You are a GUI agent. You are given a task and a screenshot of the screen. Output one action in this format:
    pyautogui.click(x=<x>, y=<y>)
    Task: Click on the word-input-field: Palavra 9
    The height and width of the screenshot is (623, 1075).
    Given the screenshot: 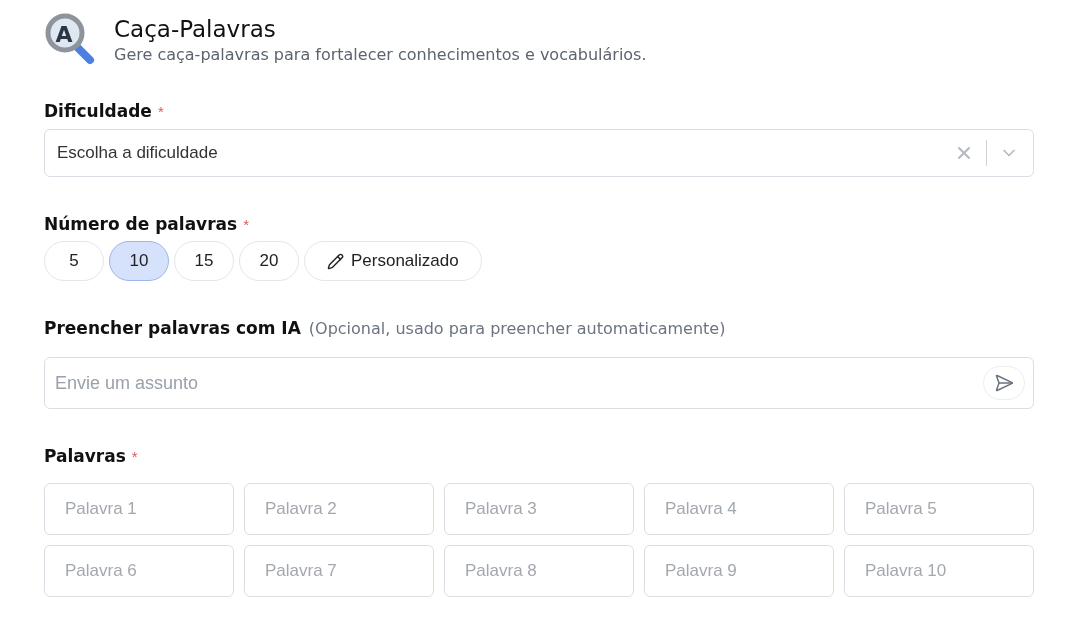 What is the action you would take?
    pyautogui.click(x=739, y=571)
    